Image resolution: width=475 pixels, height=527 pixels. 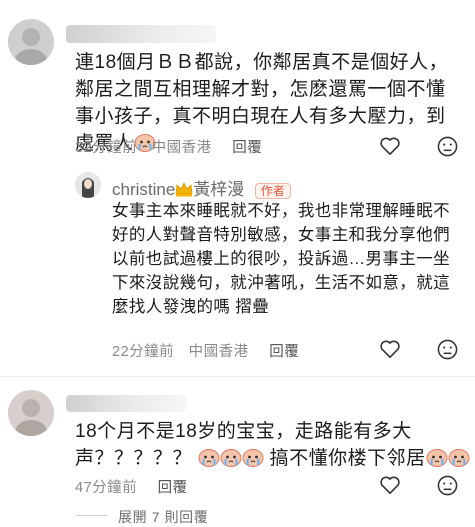 I want to click on comment-meta: 47分鐘前 回覆, so click(x=136, y=486).